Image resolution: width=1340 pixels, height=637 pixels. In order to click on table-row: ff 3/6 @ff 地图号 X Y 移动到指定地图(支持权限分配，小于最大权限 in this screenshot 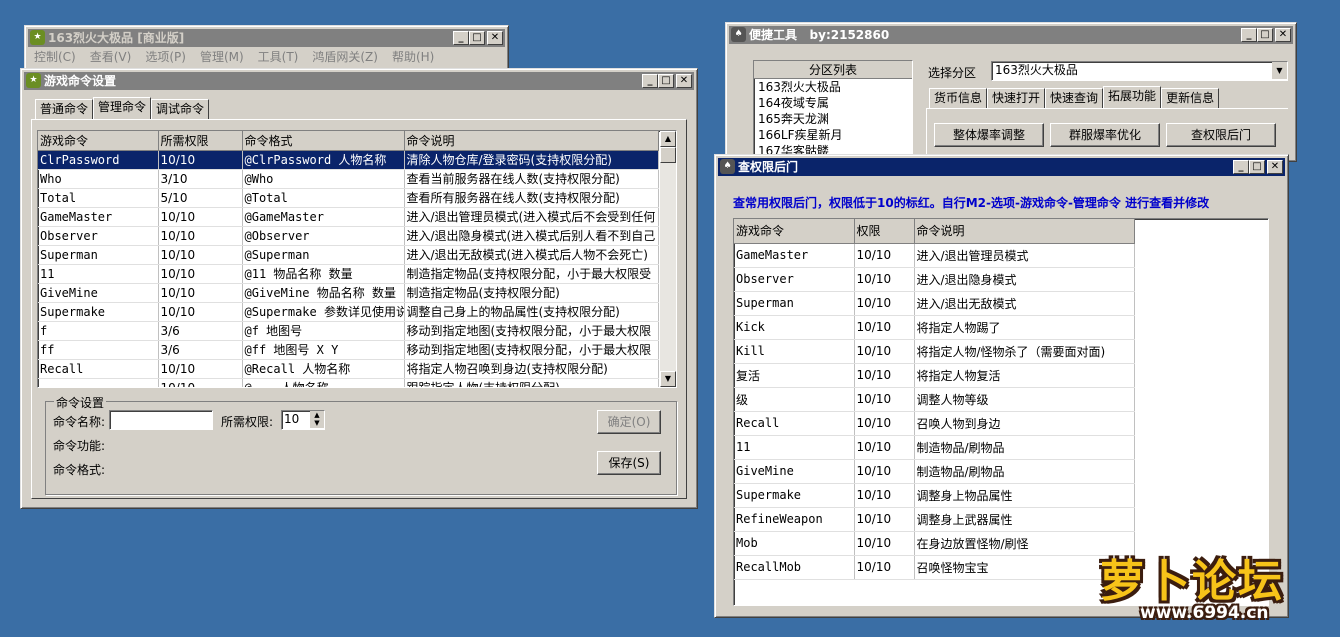, I will do `click(348, 350)`.